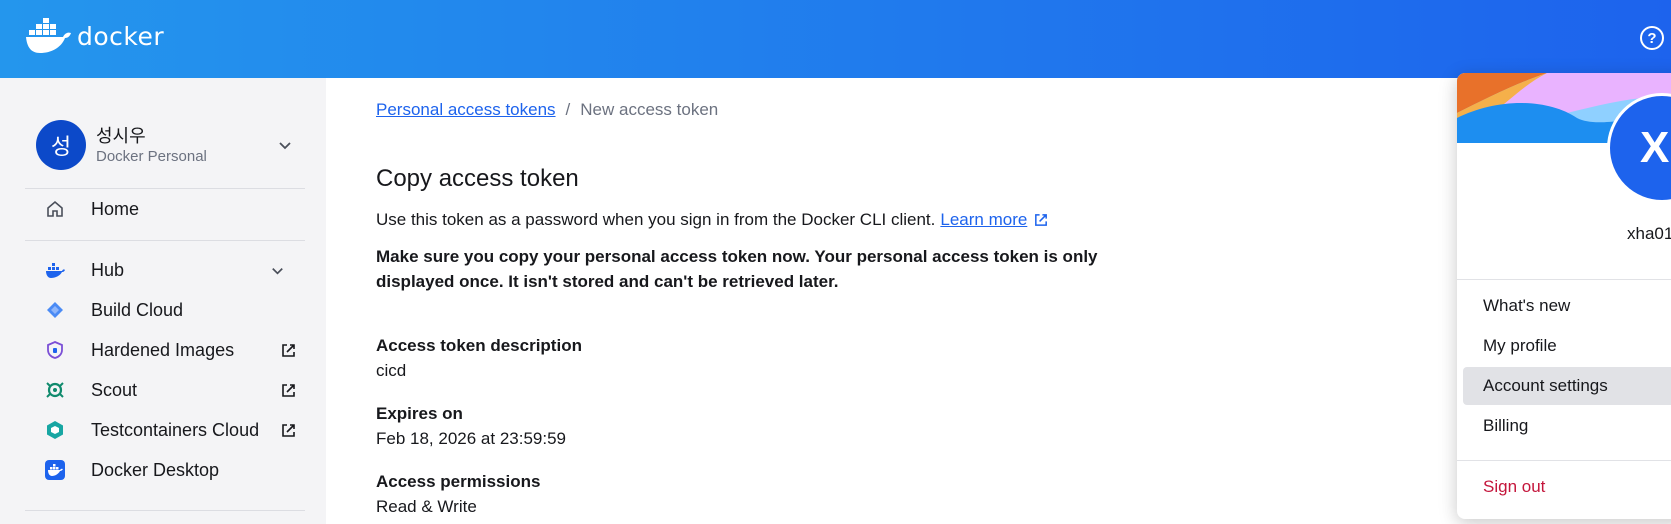 This screenshot has width=1671, height=524. I want to click on page-title: Copy access token, so click(477, 178).